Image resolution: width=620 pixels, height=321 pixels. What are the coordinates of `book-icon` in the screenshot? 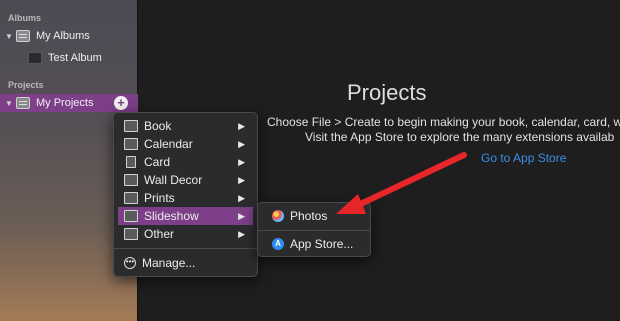 It's located at (131, 126).